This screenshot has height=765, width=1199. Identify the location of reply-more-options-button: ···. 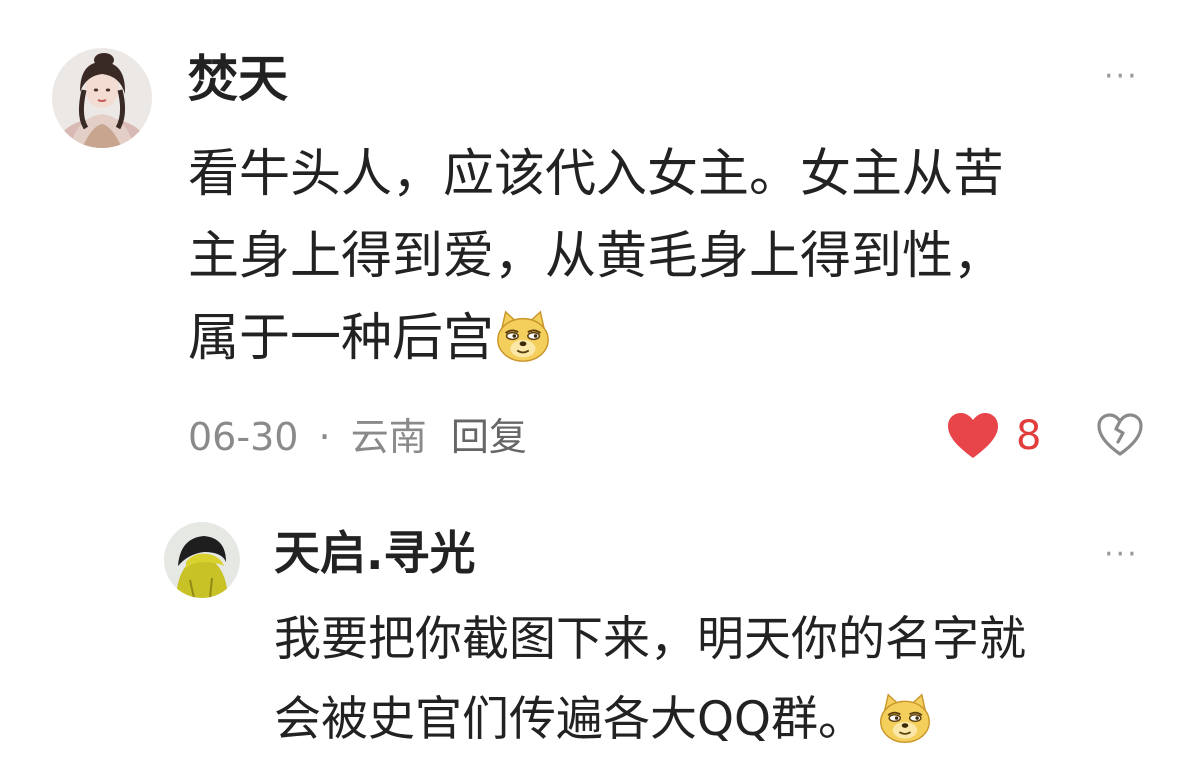
(1121, 555).